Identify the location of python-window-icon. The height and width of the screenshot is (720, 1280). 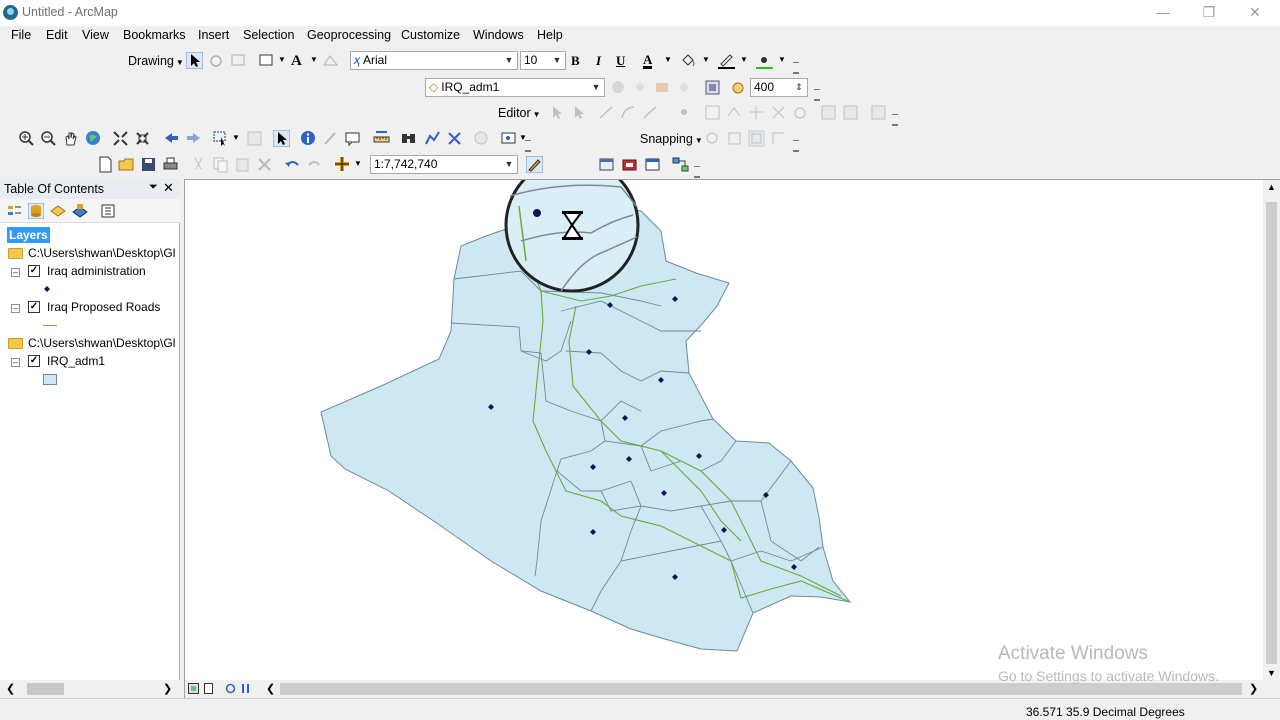
(652, 164).